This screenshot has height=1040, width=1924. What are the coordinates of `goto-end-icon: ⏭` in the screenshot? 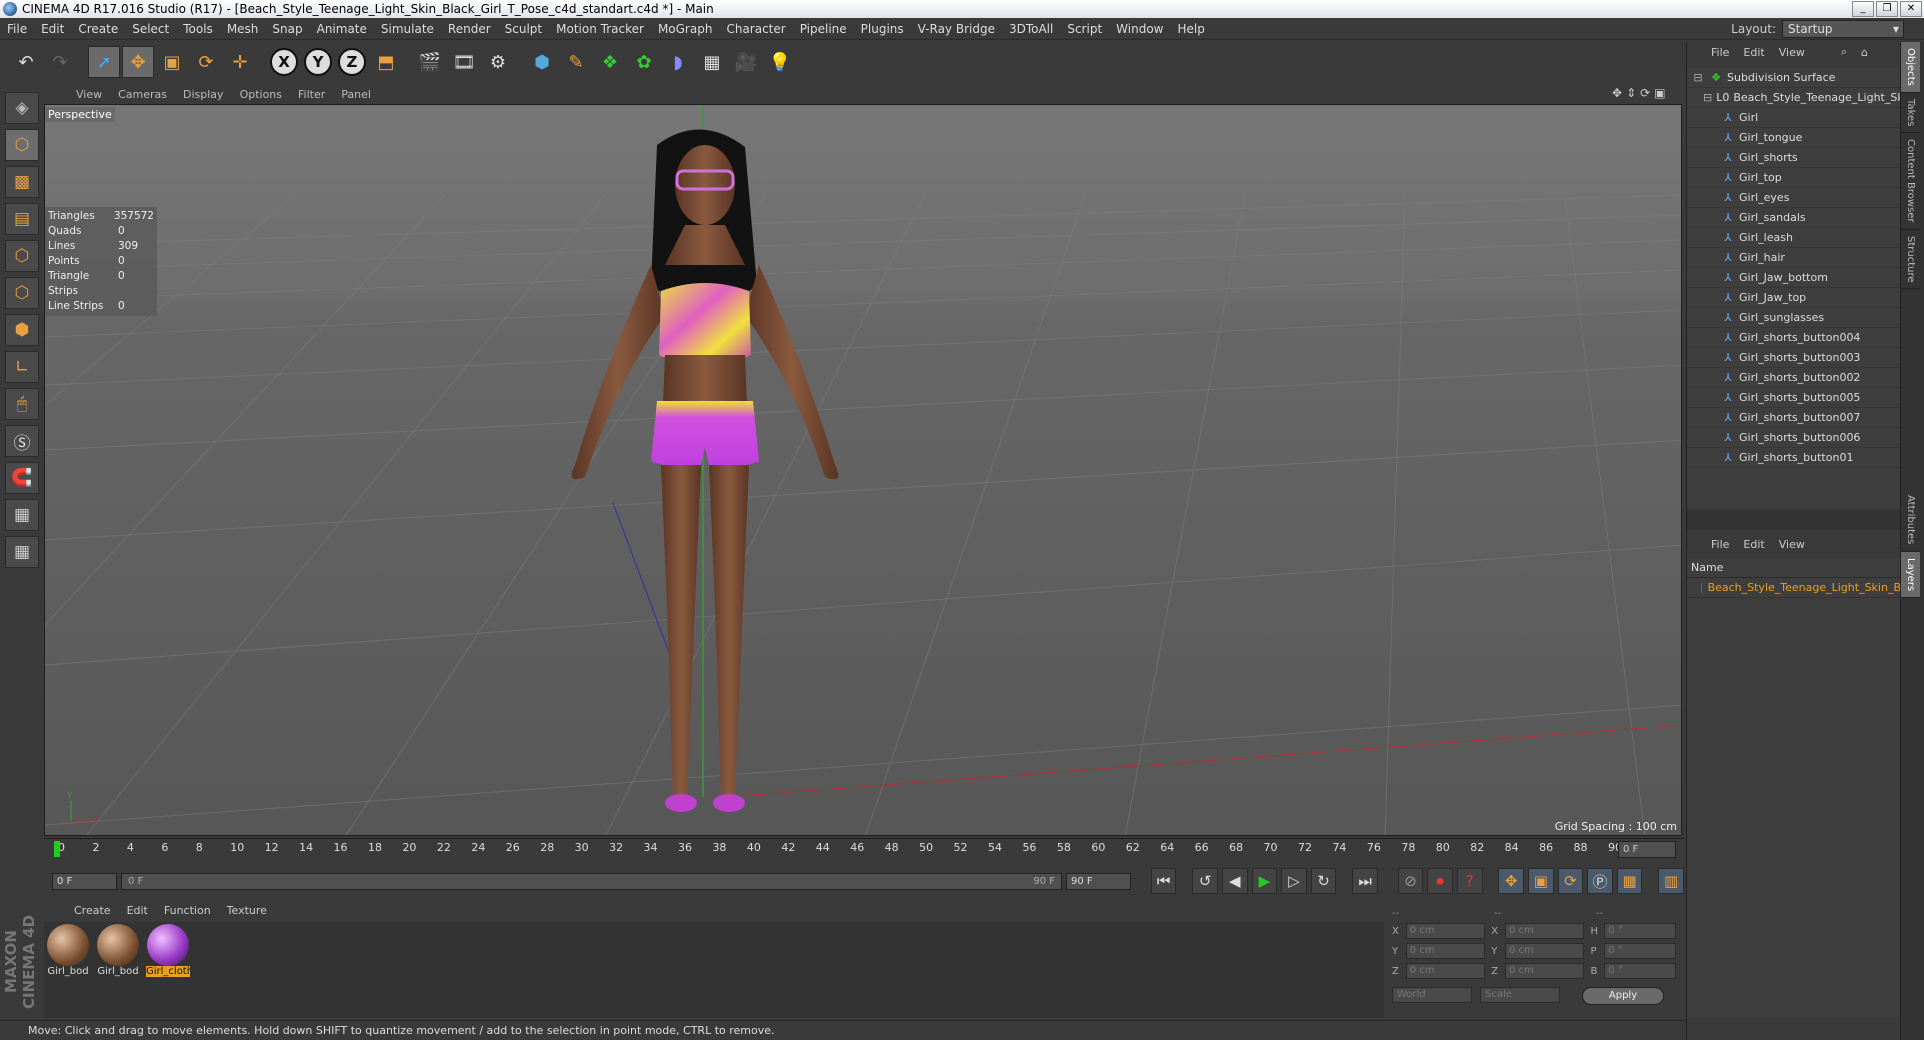 It's located at (1365, 881).